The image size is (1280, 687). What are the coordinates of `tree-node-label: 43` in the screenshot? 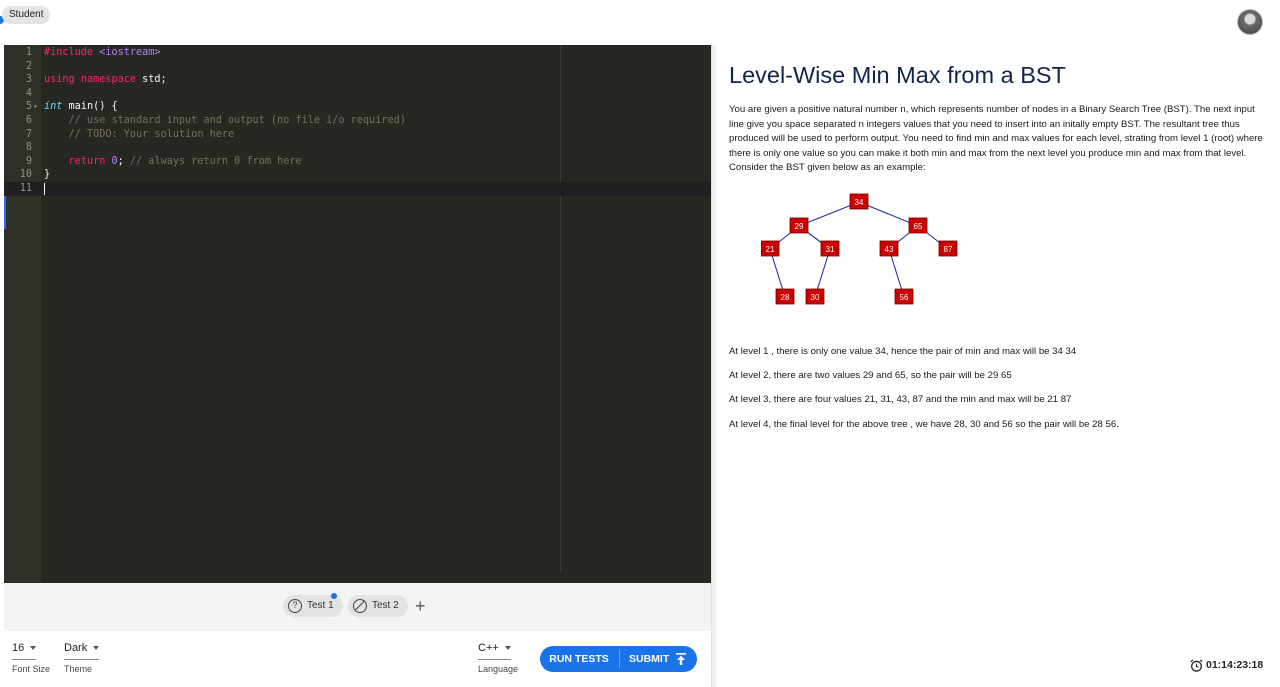 It's located at (889, 249).